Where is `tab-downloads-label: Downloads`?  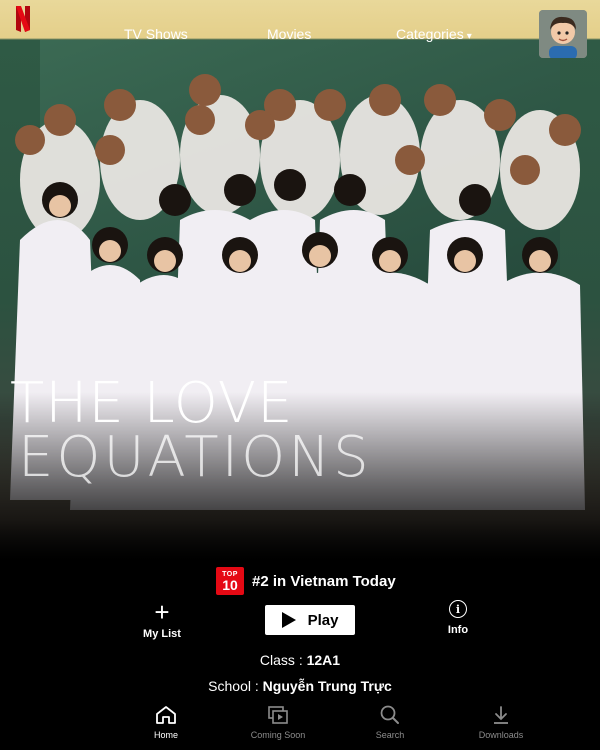
tab-downloads-label: Downloads is located at coordinates (501, 735).